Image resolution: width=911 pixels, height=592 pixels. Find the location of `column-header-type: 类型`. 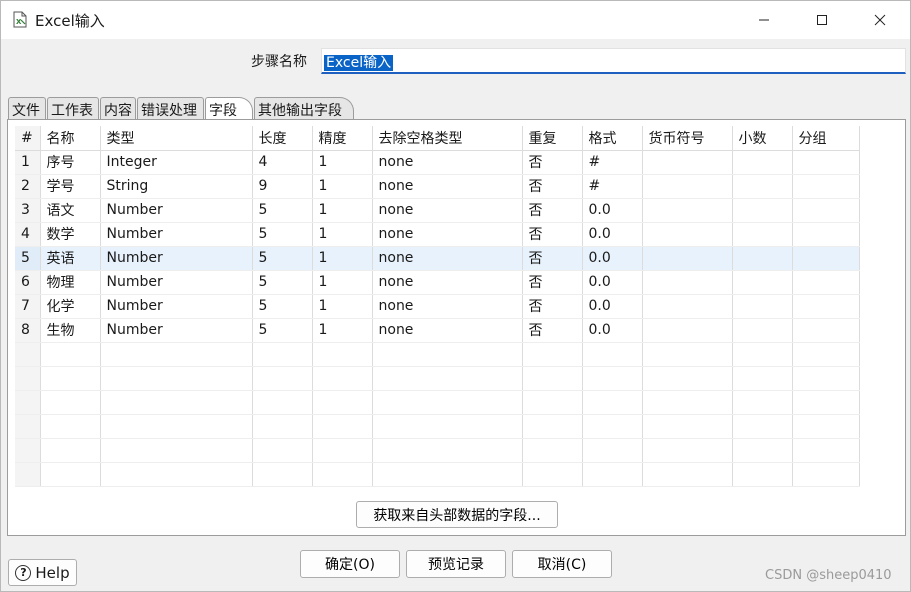

column-header-type: 类型 is located at coordinates (176, 138).